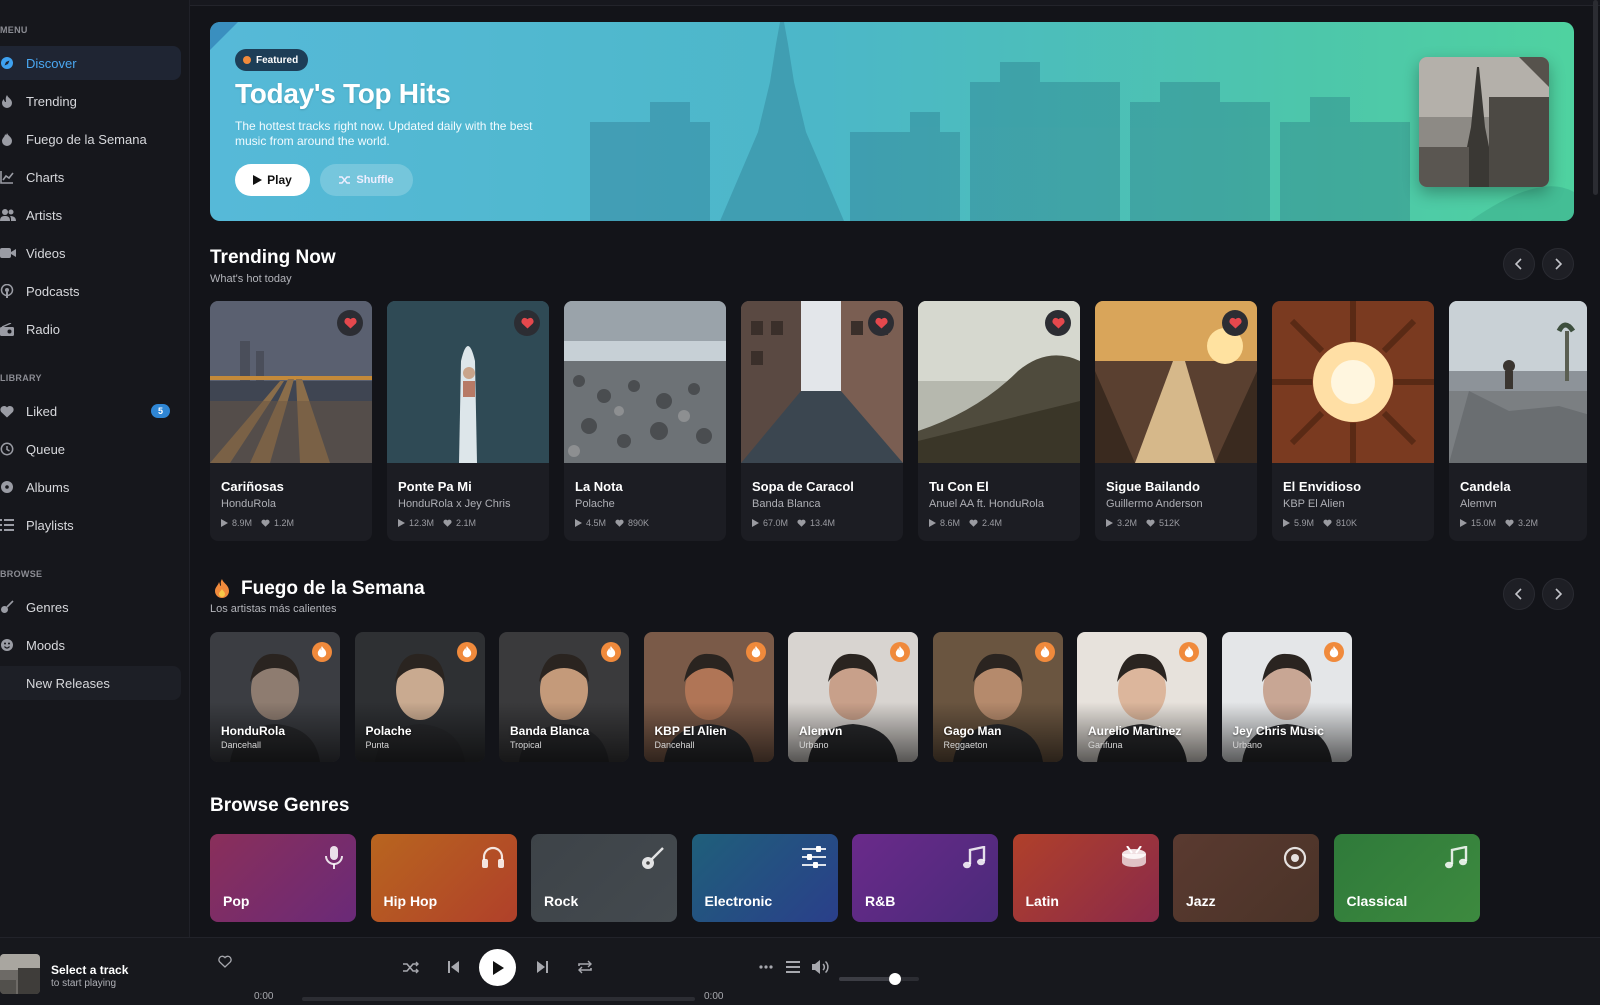 This screenshot has height=1005, width=1600. I want to click on sidebar-item-new-releases: New Releases, so click(90, 683).